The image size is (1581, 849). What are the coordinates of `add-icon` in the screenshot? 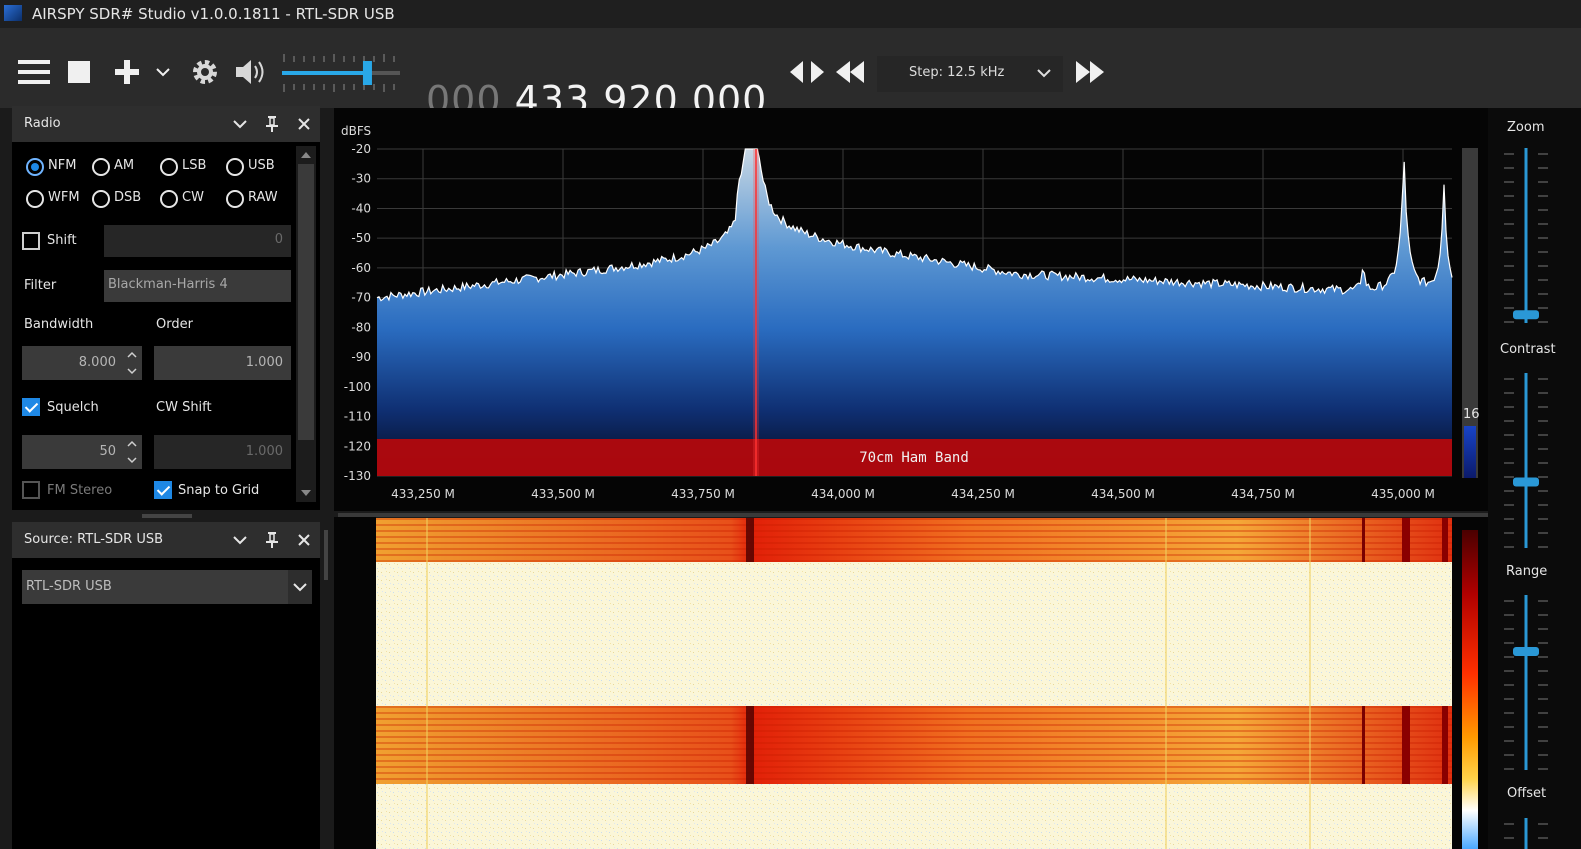 It's located at (127, 72).